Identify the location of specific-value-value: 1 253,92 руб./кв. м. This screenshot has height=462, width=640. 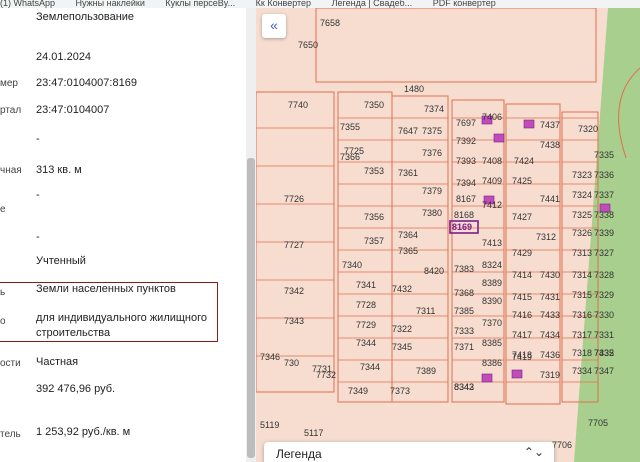
(83, 432).